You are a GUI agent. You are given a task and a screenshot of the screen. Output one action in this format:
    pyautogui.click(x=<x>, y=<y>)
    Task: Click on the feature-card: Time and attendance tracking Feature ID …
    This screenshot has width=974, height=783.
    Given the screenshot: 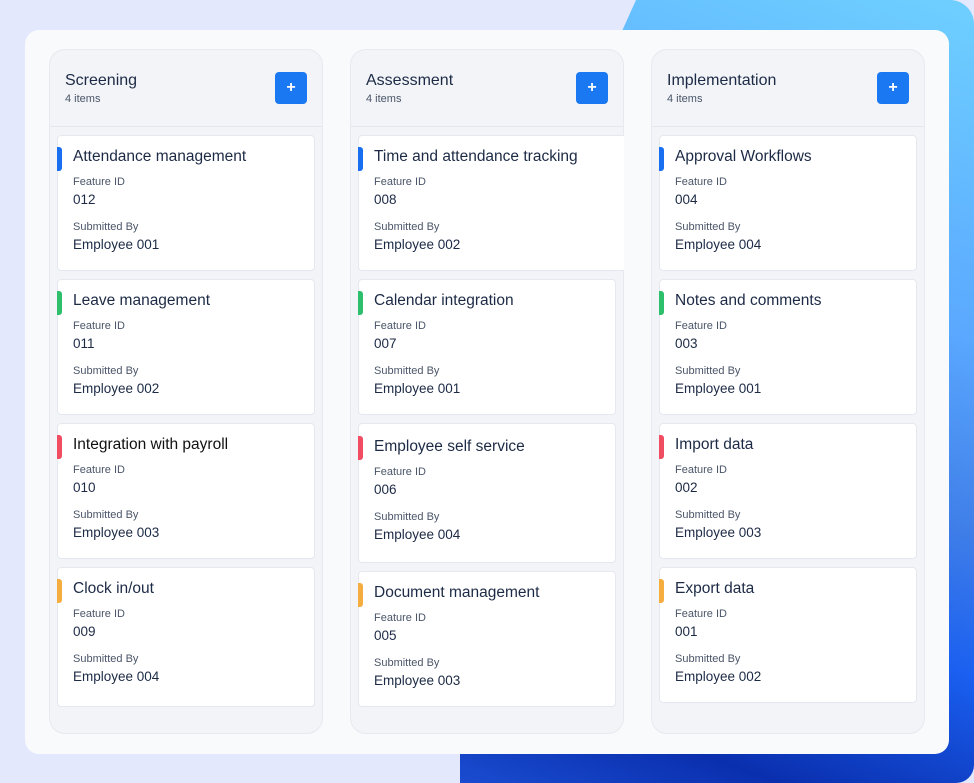 What is the action you would take?
    pyautogui.click(x=491, y=203)
    